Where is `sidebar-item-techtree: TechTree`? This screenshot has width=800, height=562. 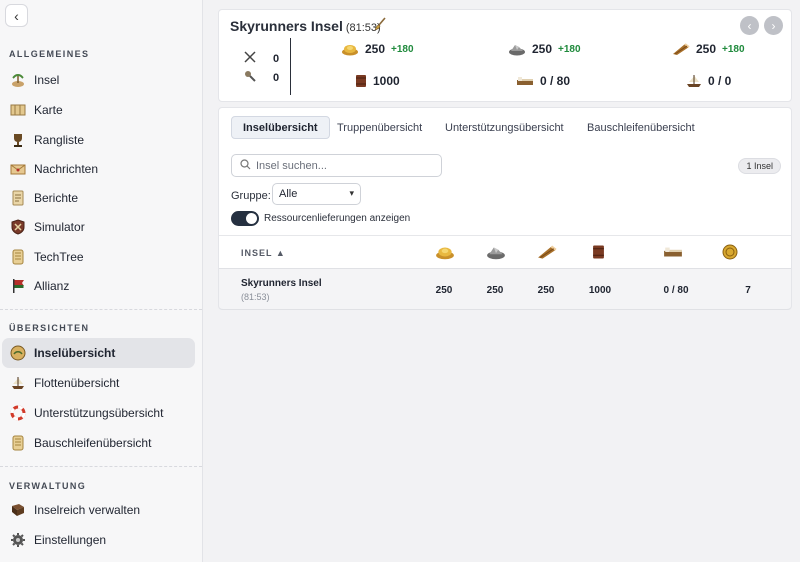 sidebar-item-techtree: TechTree is located at coordinates (98, 257).